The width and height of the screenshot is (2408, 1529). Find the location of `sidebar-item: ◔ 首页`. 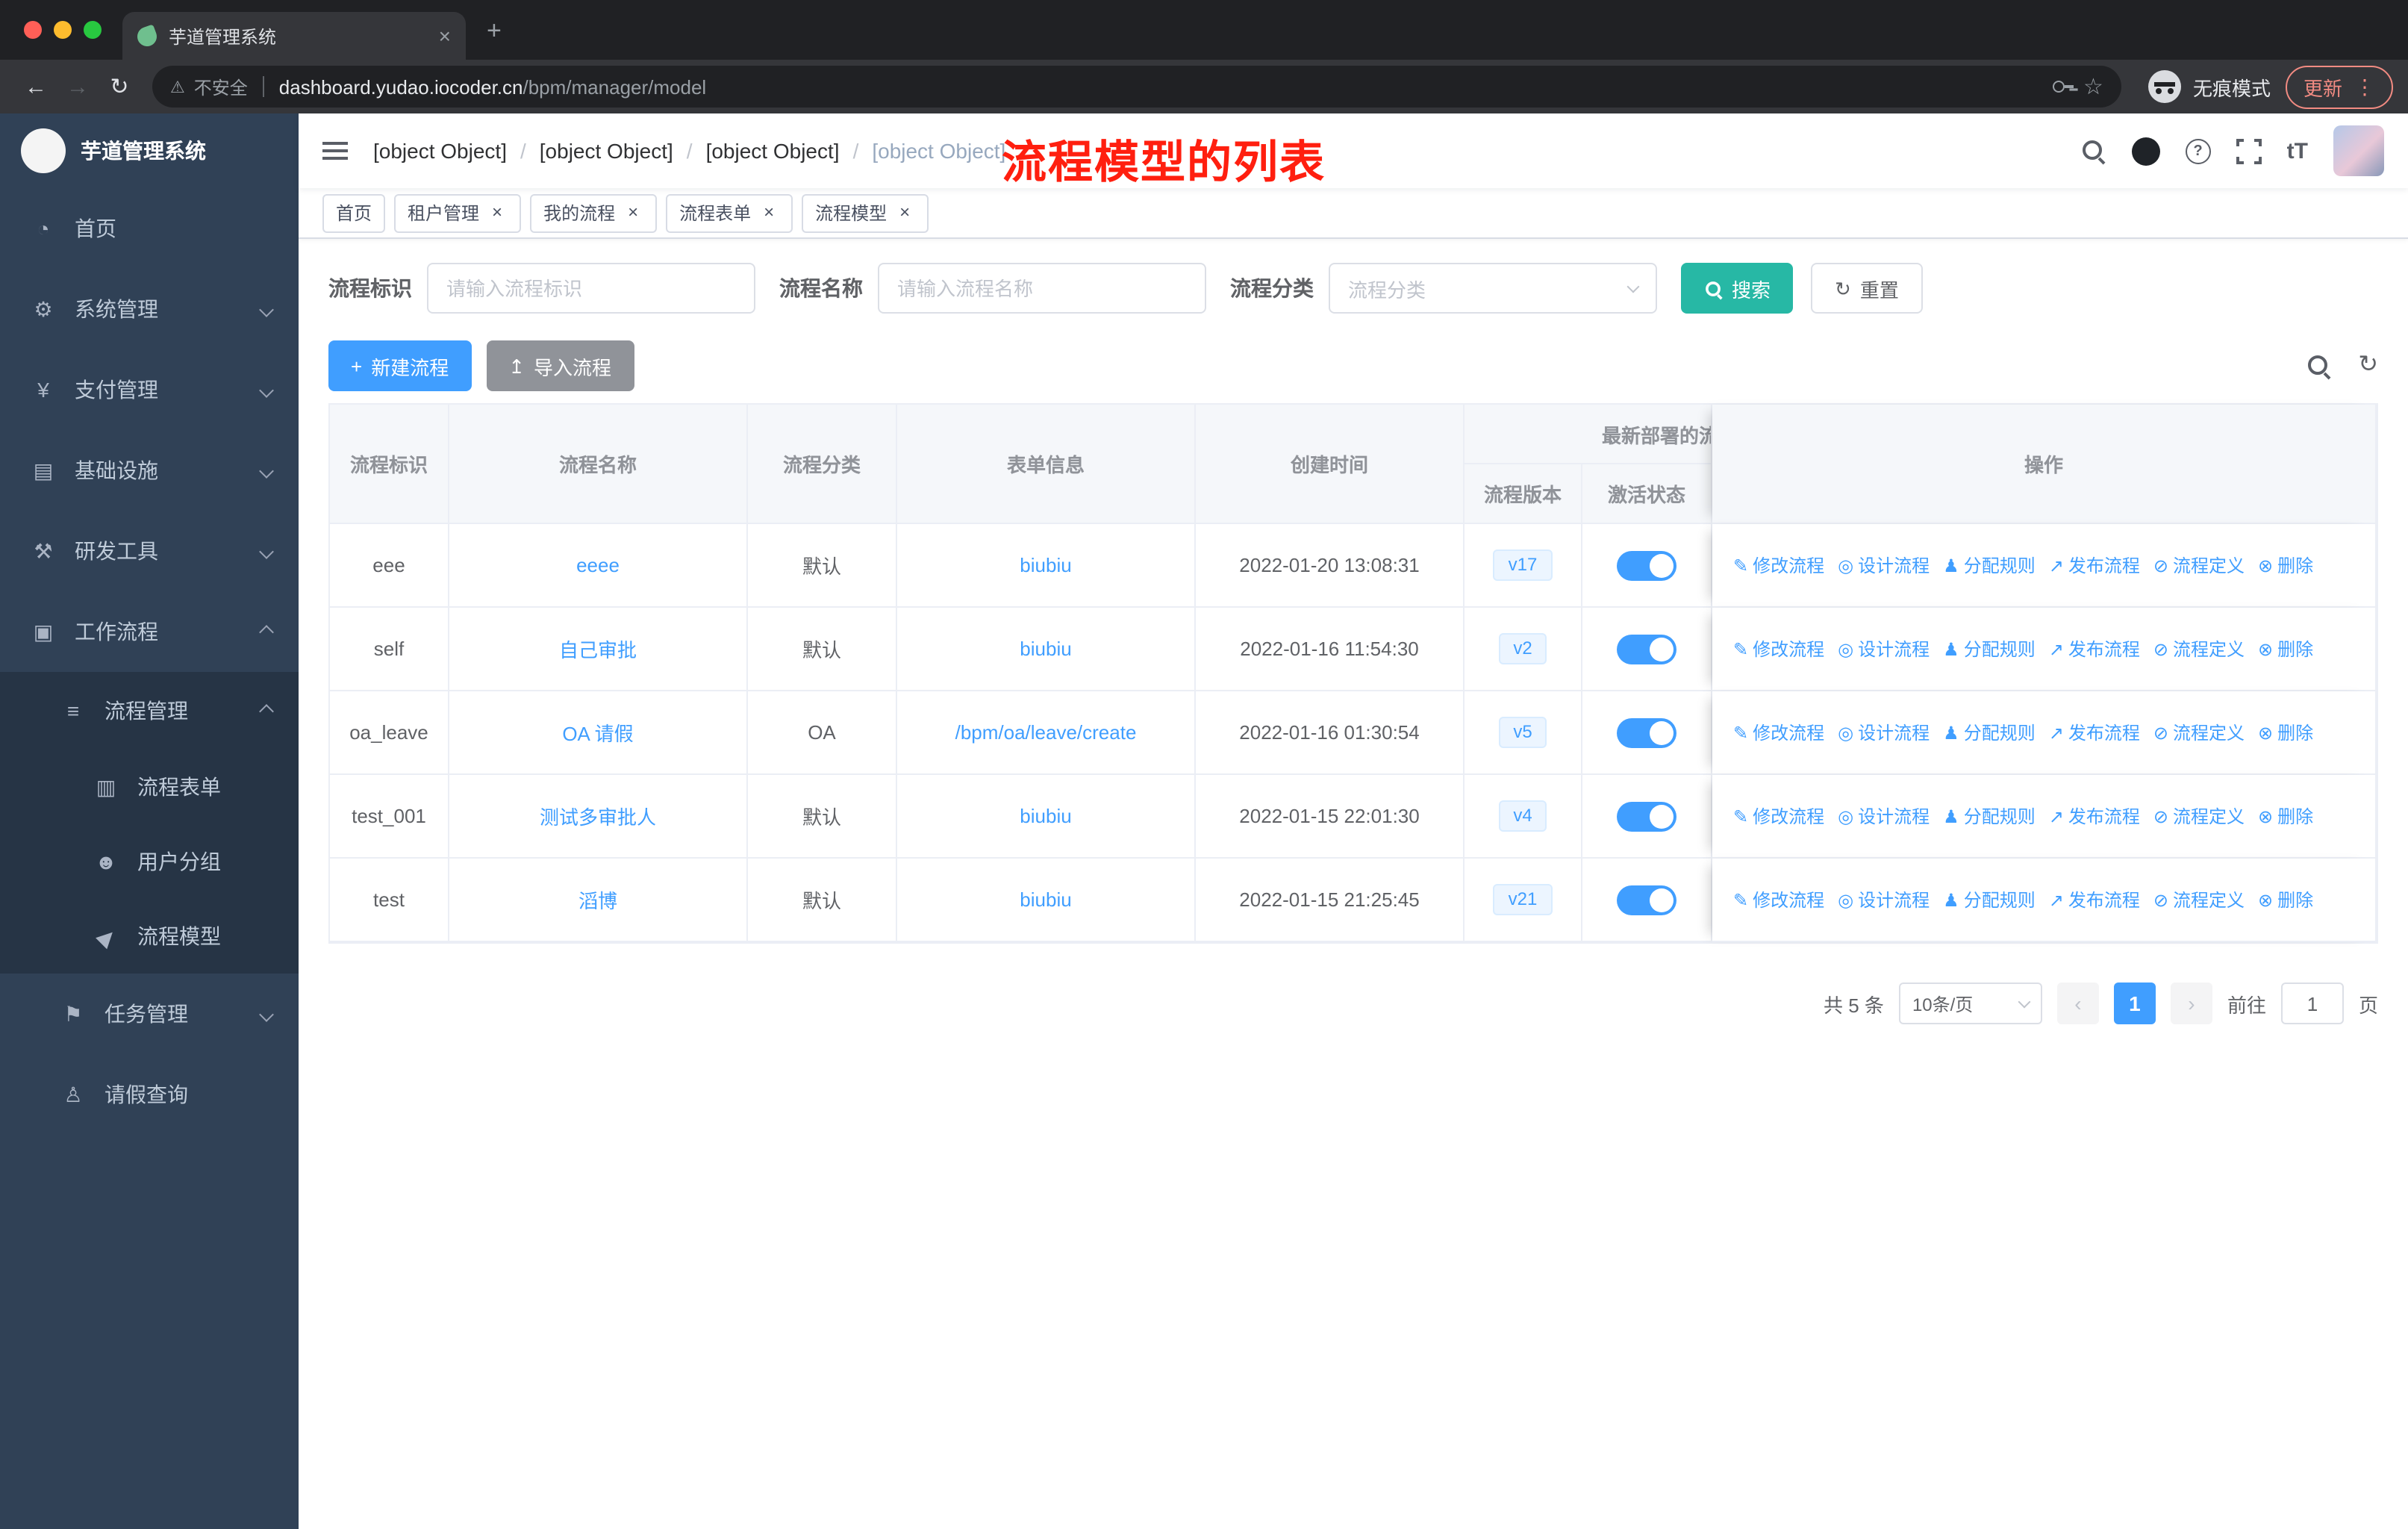

sidebar-item: ◔ 首页 is located at coordinates (149, 229).